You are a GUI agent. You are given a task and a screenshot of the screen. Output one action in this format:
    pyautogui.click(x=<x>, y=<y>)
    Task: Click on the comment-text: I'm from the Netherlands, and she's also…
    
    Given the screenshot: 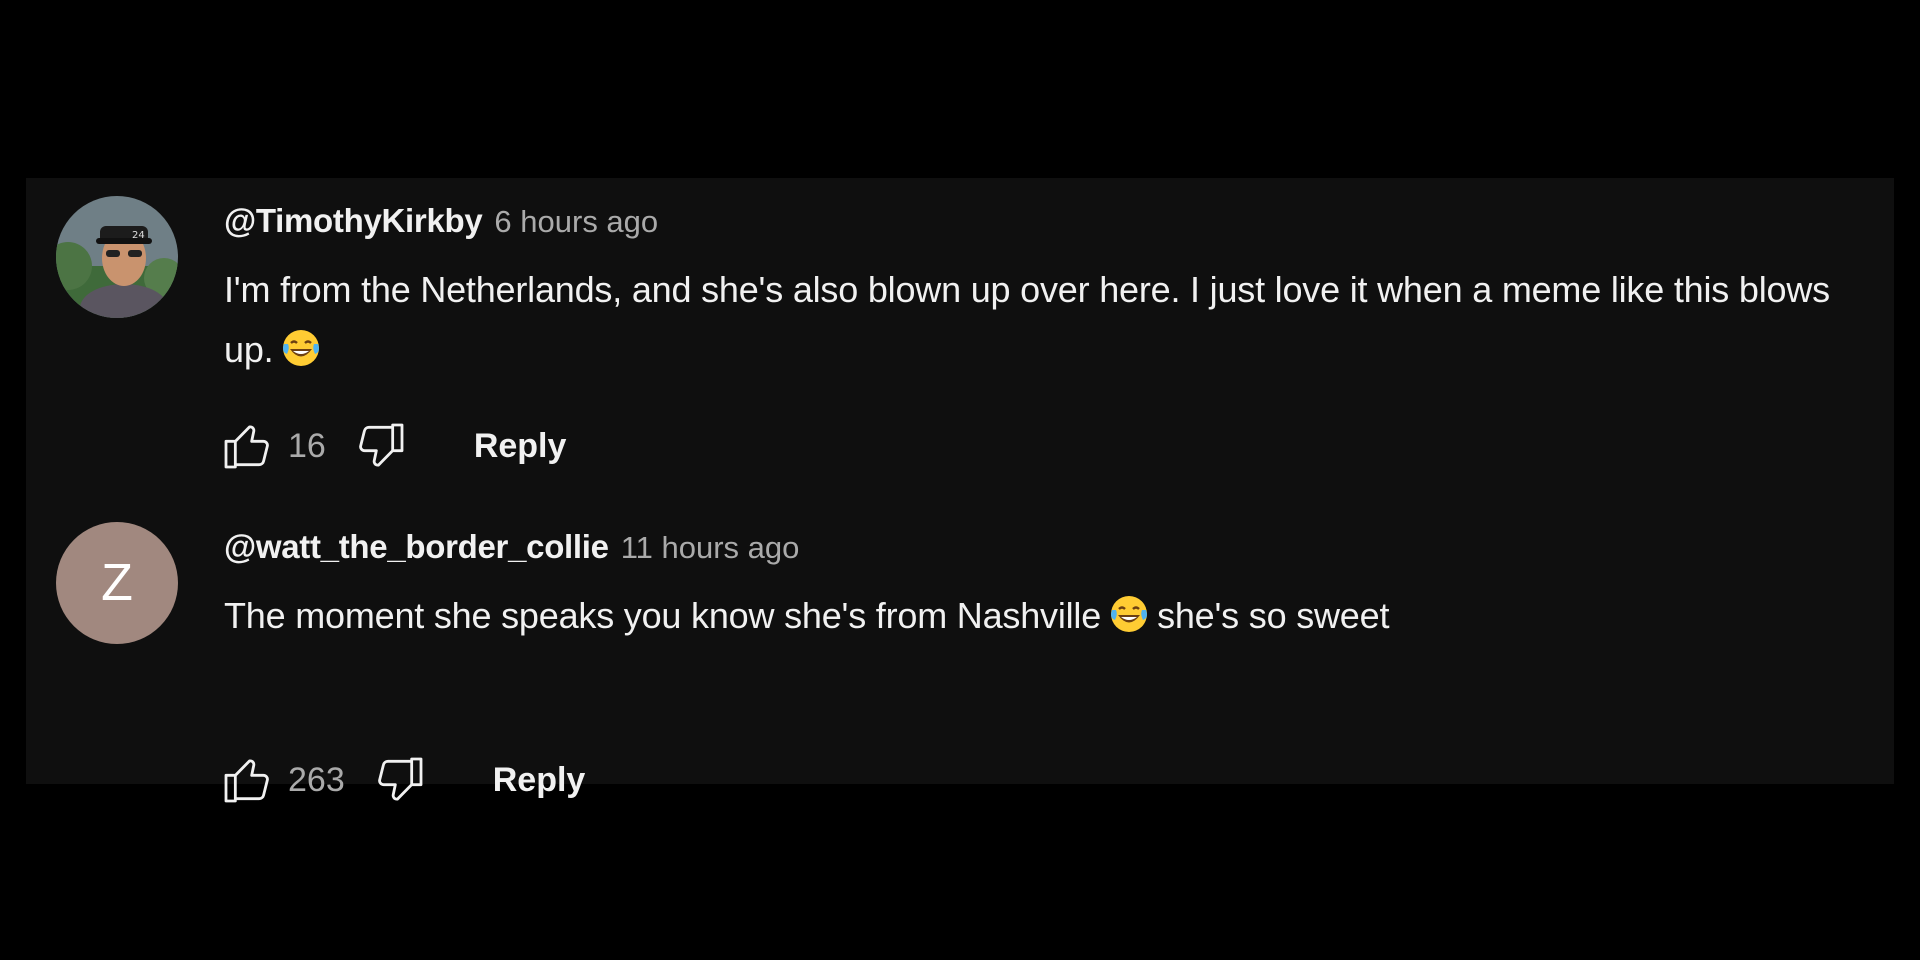 What is the action you would take?
    pyautogui.click(x=1044, y=320)
    